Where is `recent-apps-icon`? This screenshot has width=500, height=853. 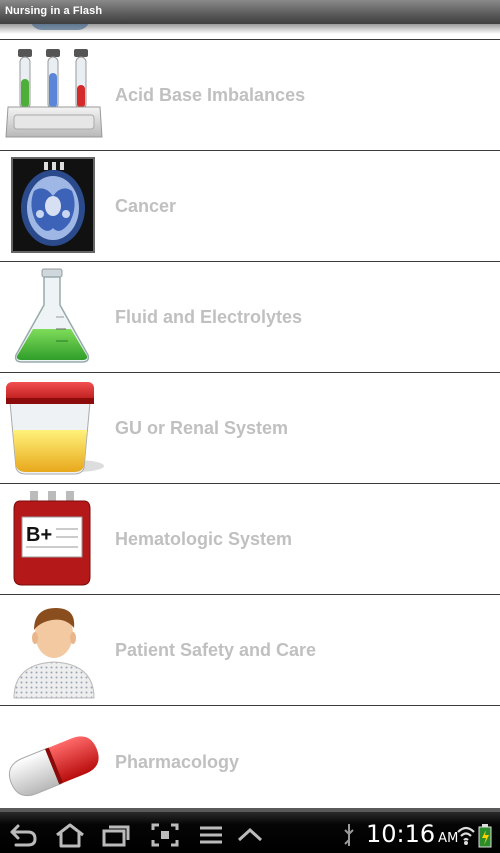 recent-apps-icon is located at coordinates (116, 835).